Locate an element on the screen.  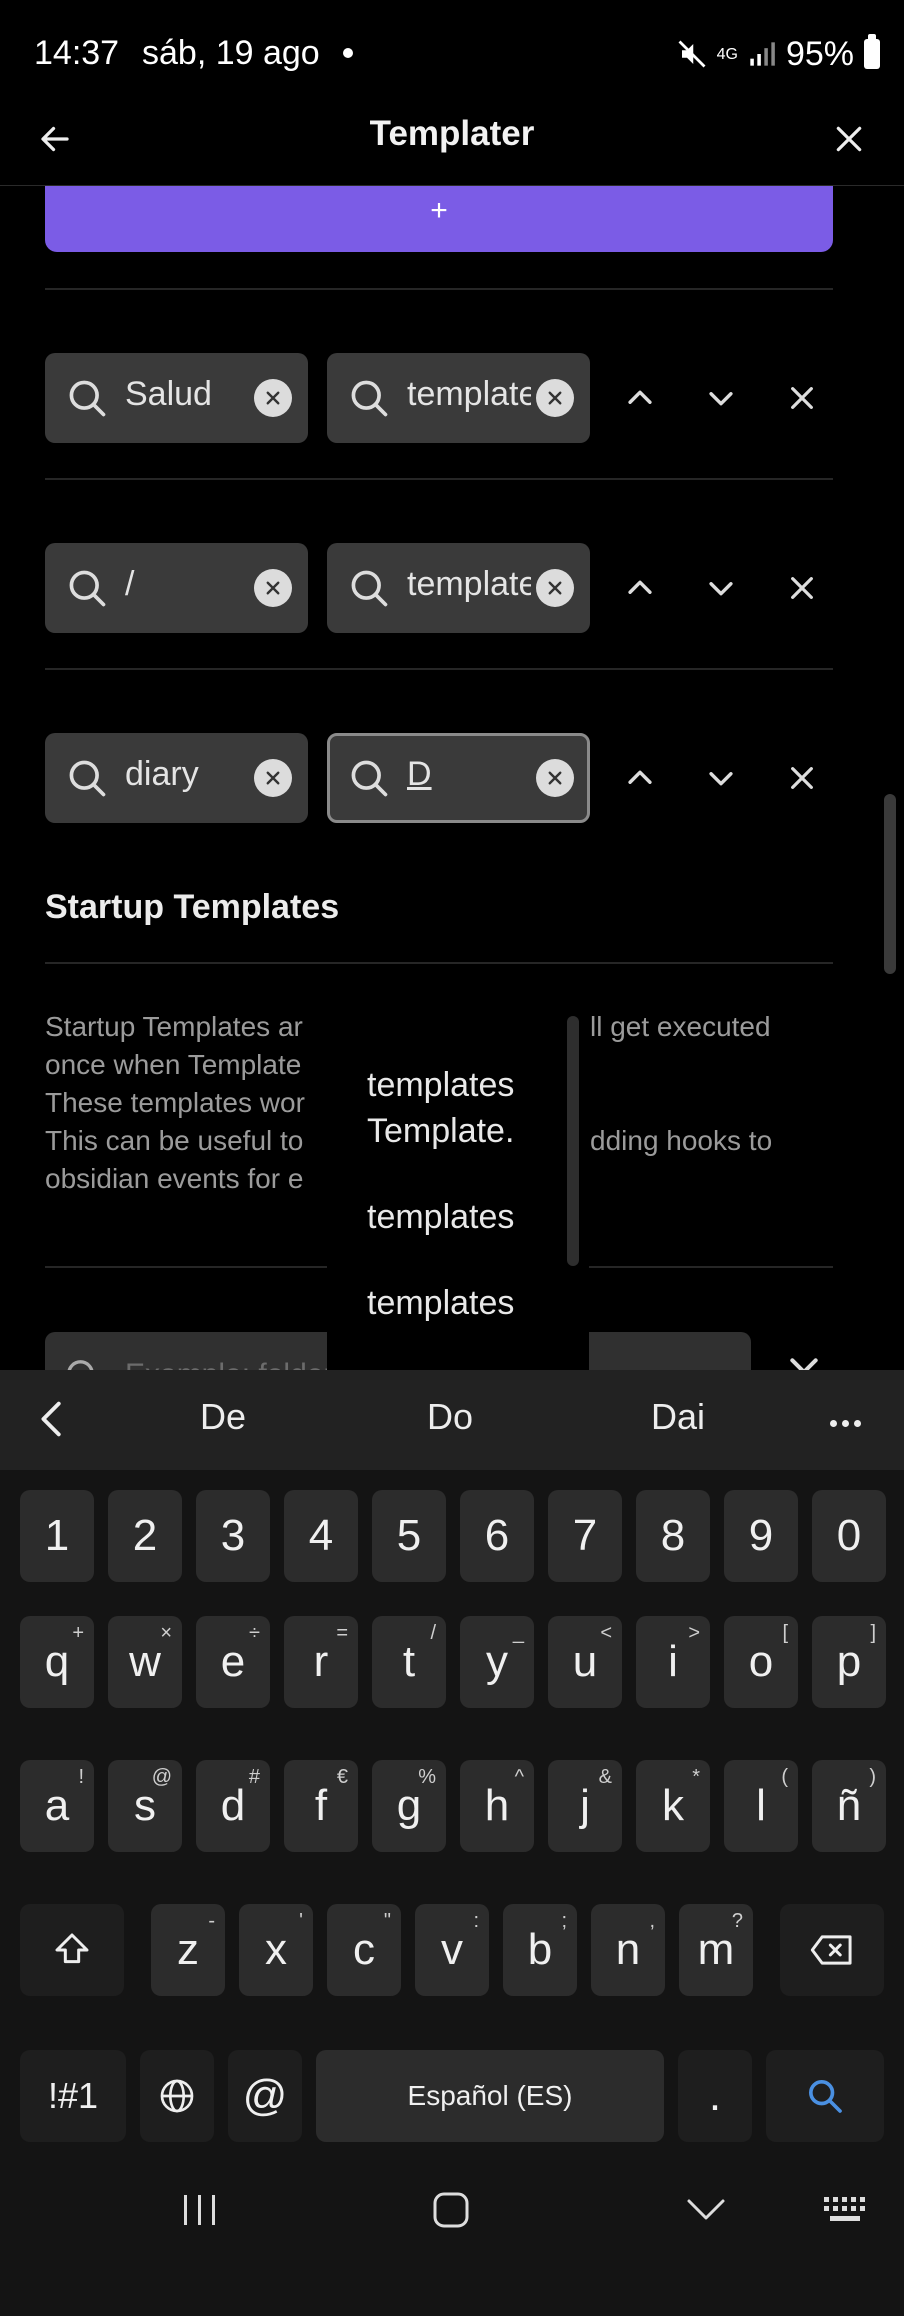
key-v: v: is located at coordinates (452, 1950).